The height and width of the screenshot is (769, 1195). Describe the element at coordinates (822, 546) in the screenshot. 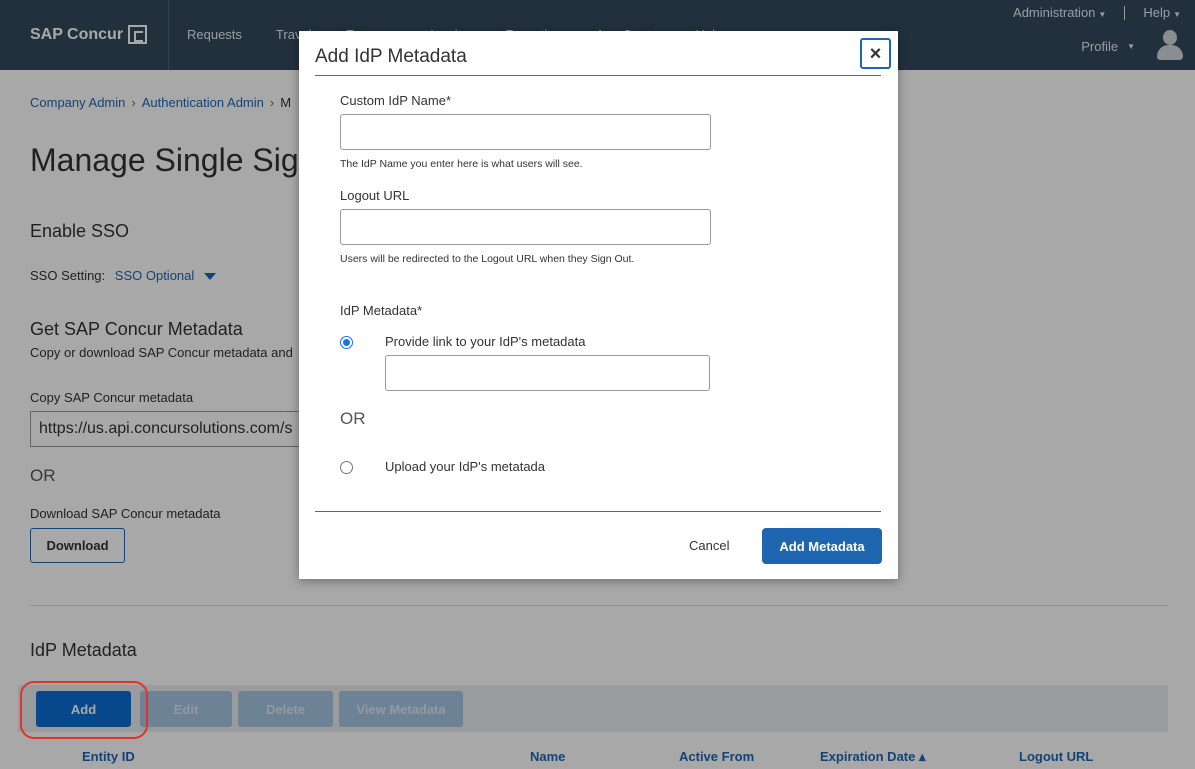

I see `add-metadata-button: Add Metadata` at that location.